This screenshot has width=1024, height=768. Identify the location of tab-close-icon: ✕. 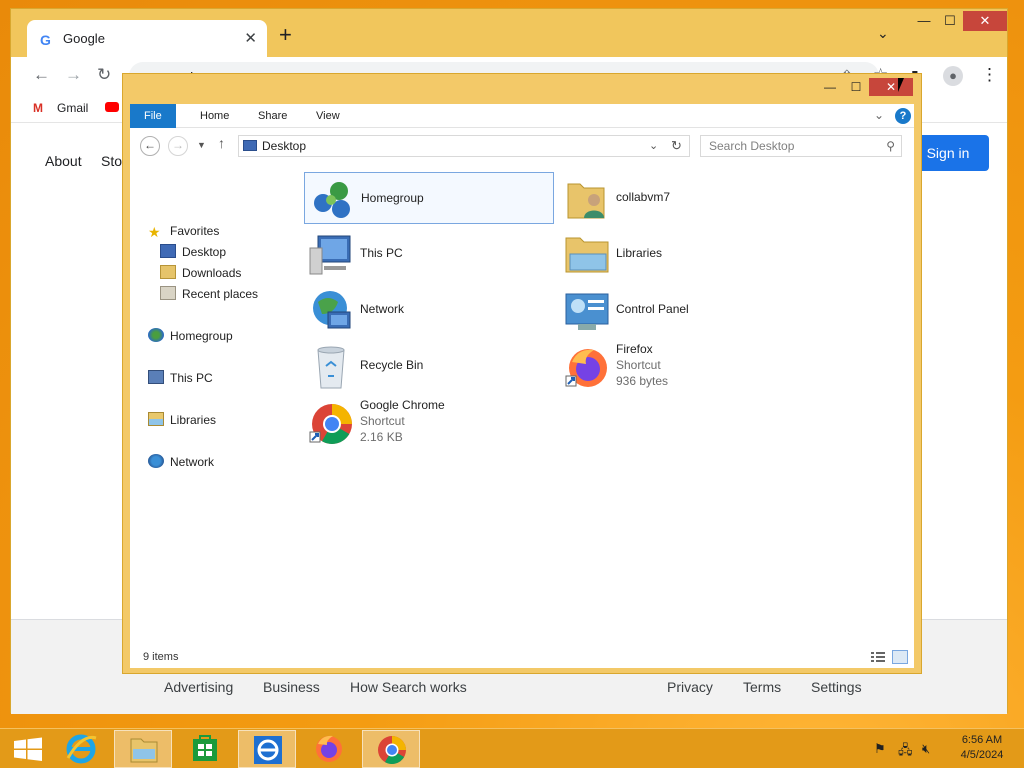
(250, 38).